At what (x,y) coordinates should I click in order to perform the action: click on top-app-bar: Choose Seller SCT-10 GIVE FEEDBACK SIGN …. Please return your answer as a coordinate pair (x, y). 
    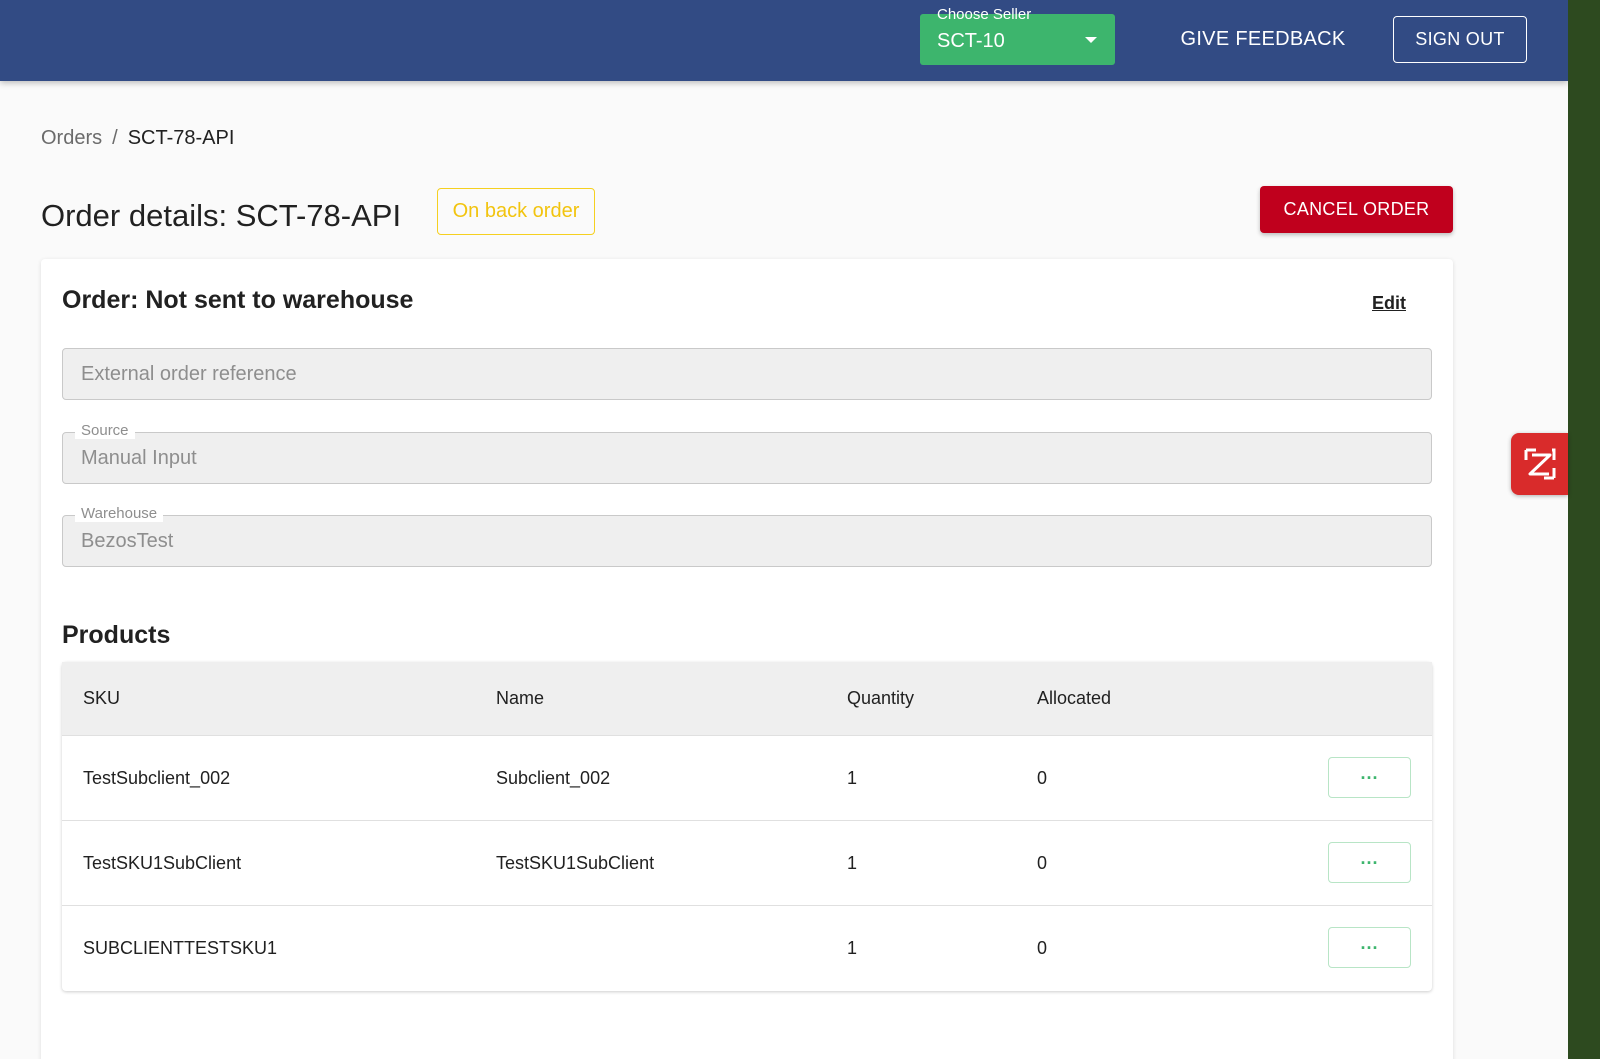
    Looking at the image, I should click on (784, 40).